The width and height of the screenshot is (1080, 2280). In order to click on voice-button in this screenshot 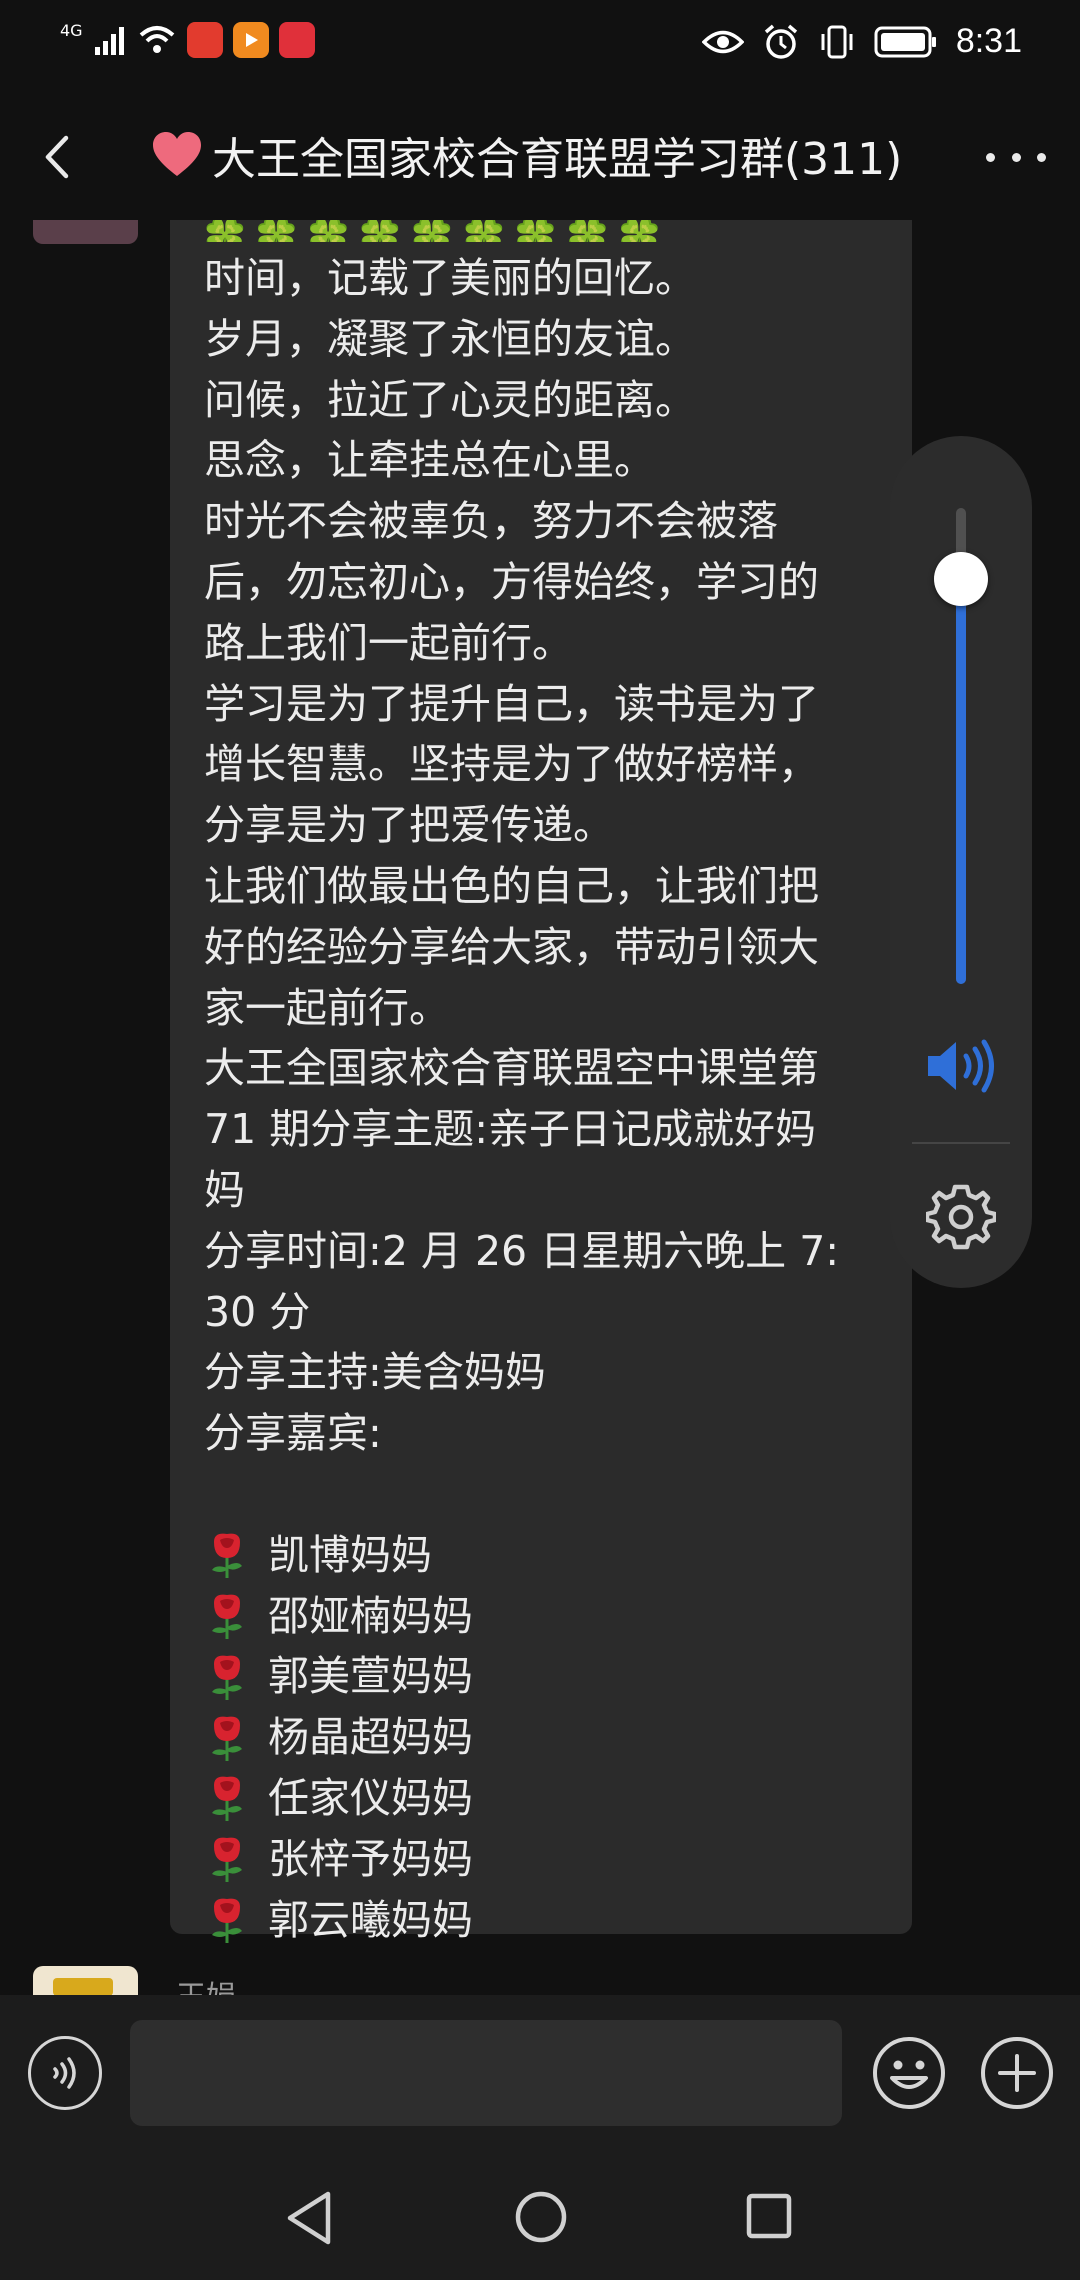, I will do `click(65, 2073)`.